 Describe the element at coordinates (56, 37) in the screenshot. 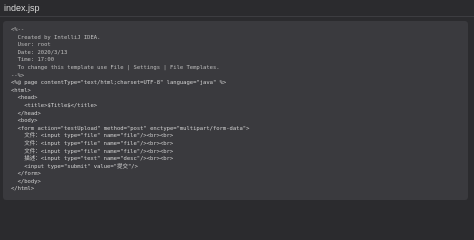

I see `code-line: Created by IntelliJ IDEA.` at that location.